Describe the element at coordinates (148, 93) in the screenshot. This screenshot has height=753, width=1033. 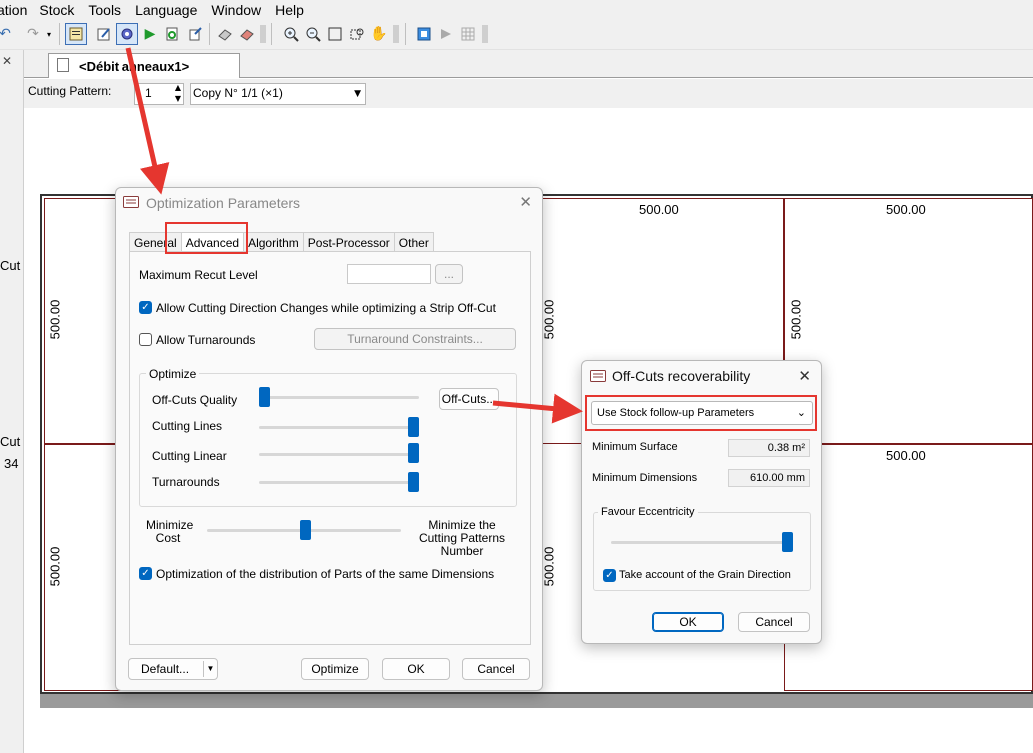
I see `cutting-pattern-value: 1` at that location.